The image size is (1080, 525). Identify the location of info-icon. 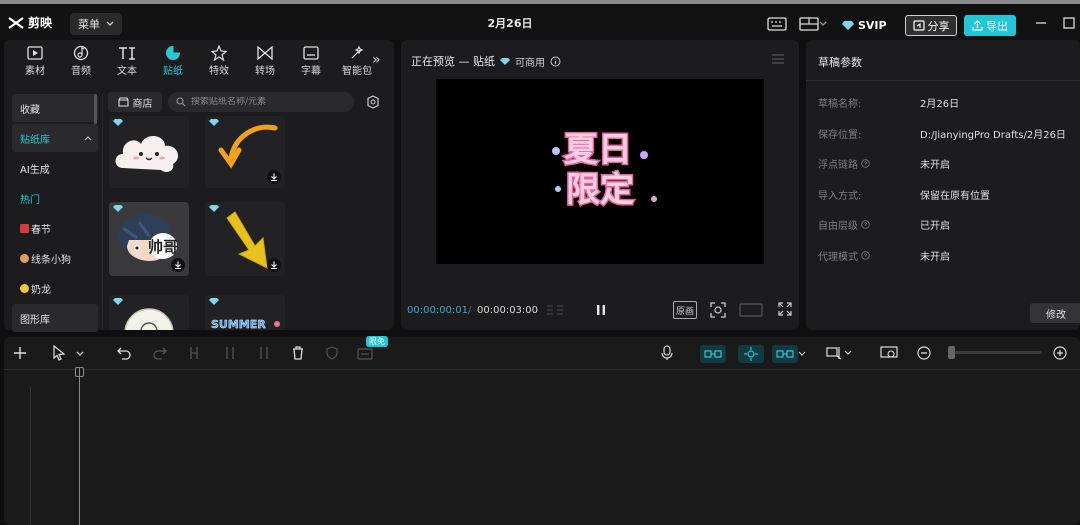
(555, 61).